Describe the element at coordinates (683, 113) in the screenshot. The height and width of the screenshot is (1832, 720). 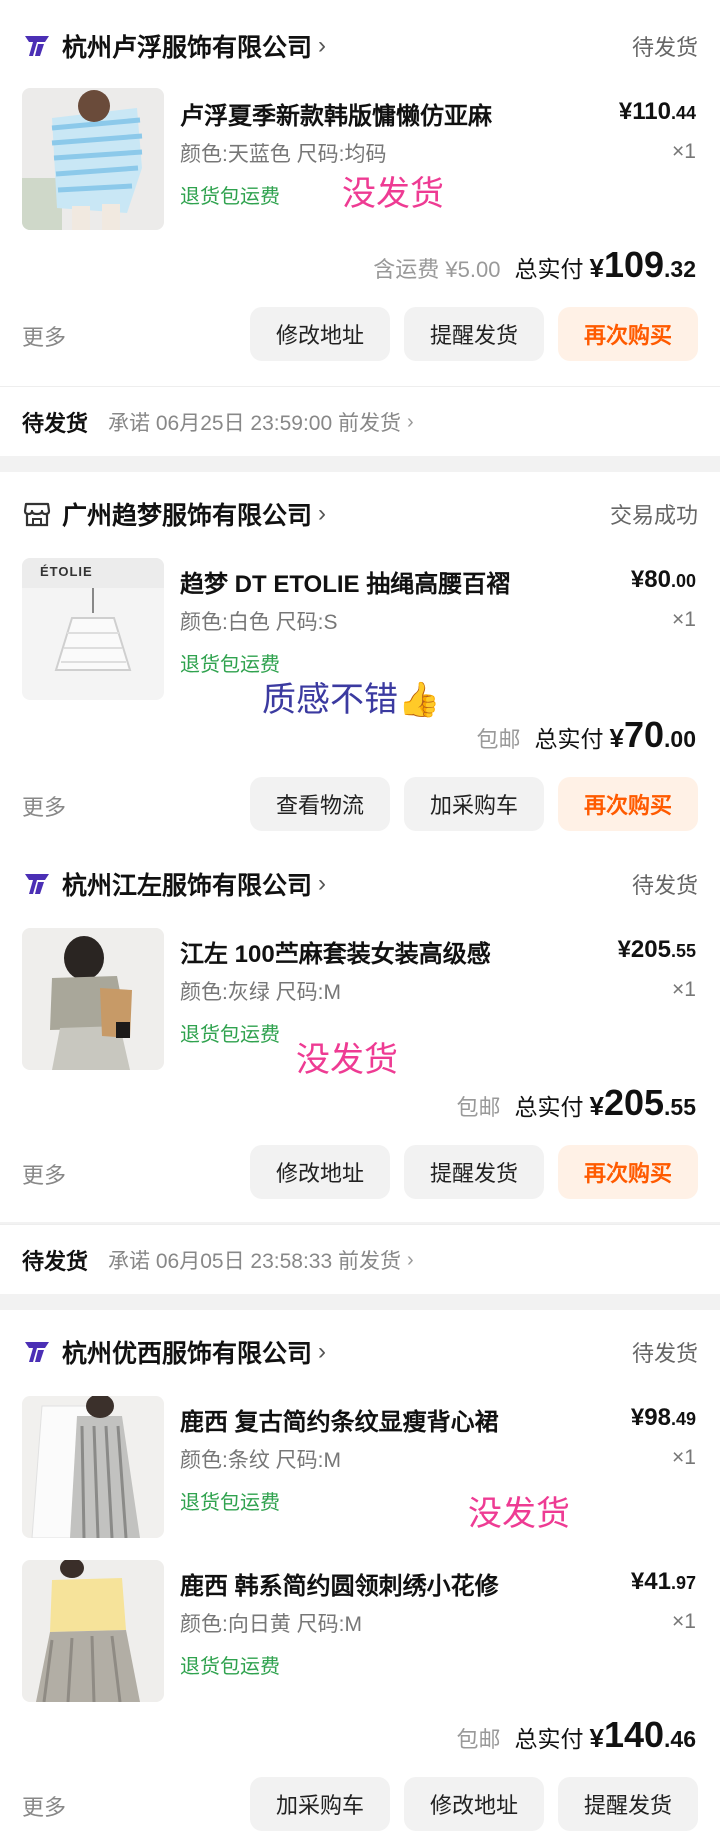
I see `price-dec: .44` at that location.